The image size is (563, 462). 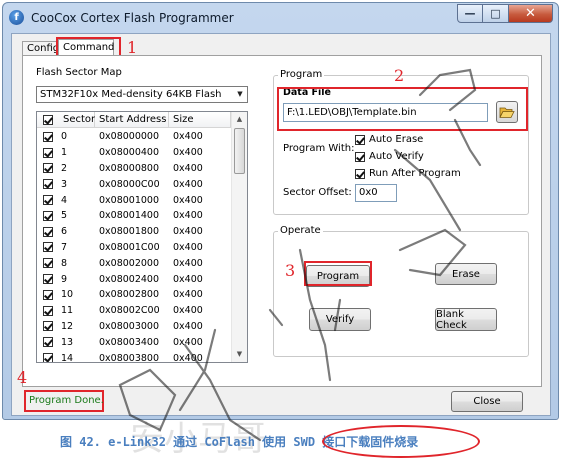 What do you see at coordinates (129, 342) in the screenshot?
I see `start-address-cell: 0x08003400` at bounding box center [129, 342].